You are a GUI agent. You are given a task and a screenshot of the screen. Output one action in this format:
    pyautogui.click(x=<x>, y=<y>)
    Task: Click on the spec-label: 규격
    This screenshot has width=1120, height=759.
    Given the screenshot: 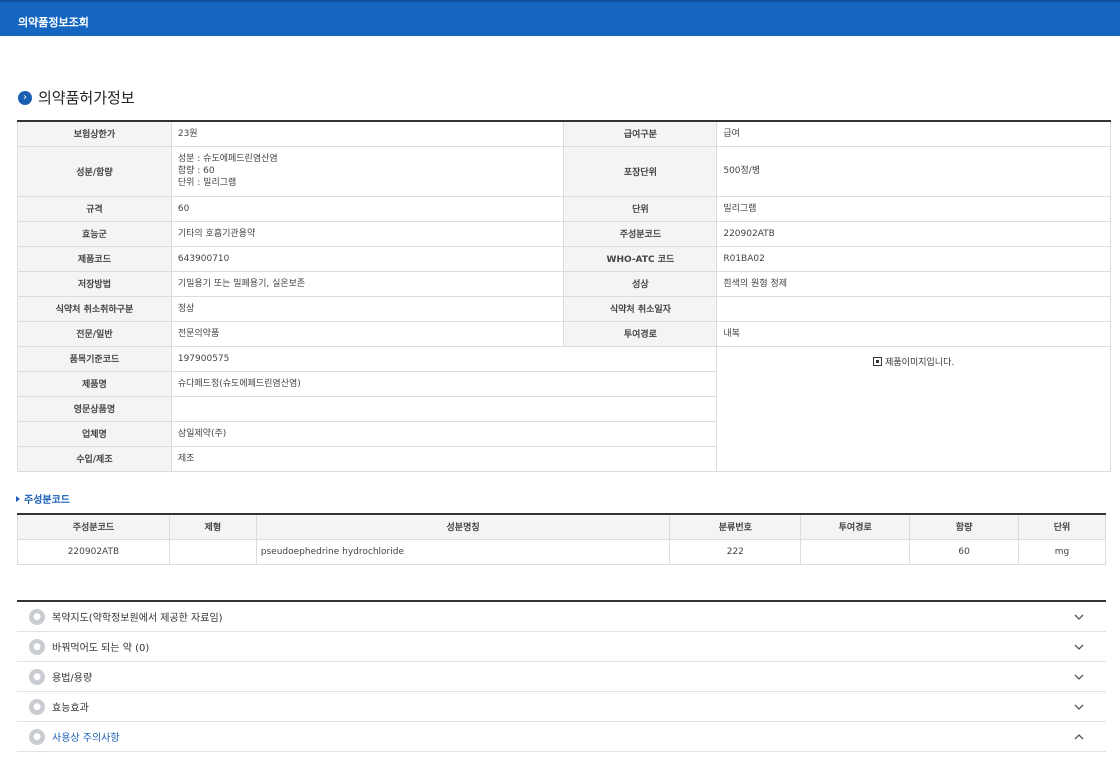 What is the action you would take?
    pyautogui.click(x=94, y=208)
    